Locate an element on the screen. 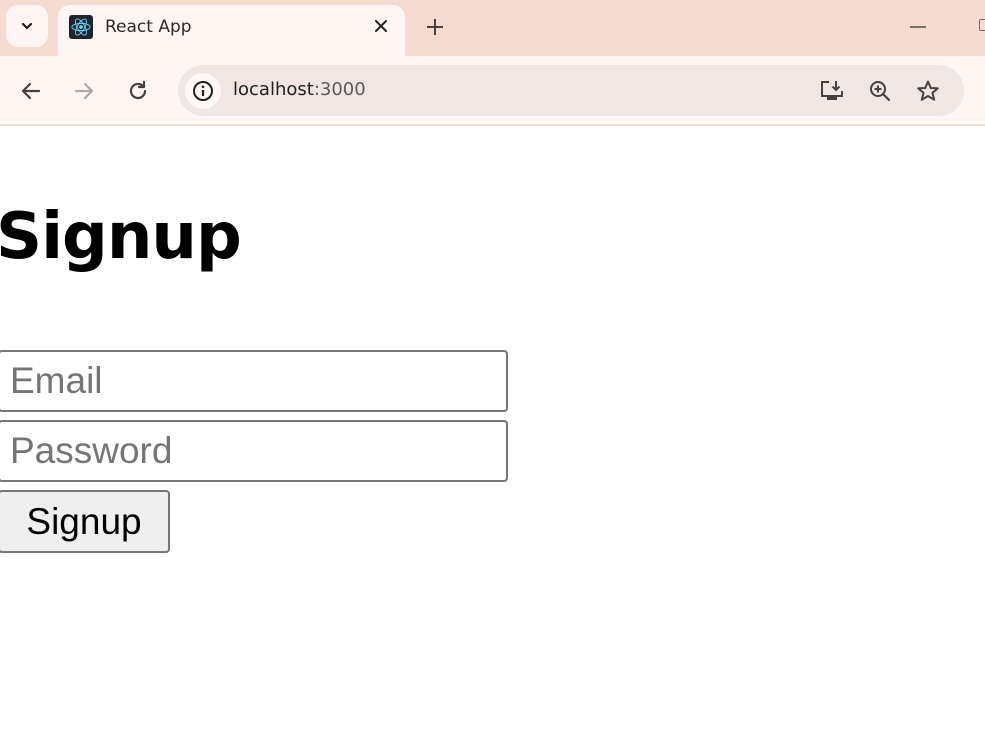  back-button is located at coordinates (31, 91).